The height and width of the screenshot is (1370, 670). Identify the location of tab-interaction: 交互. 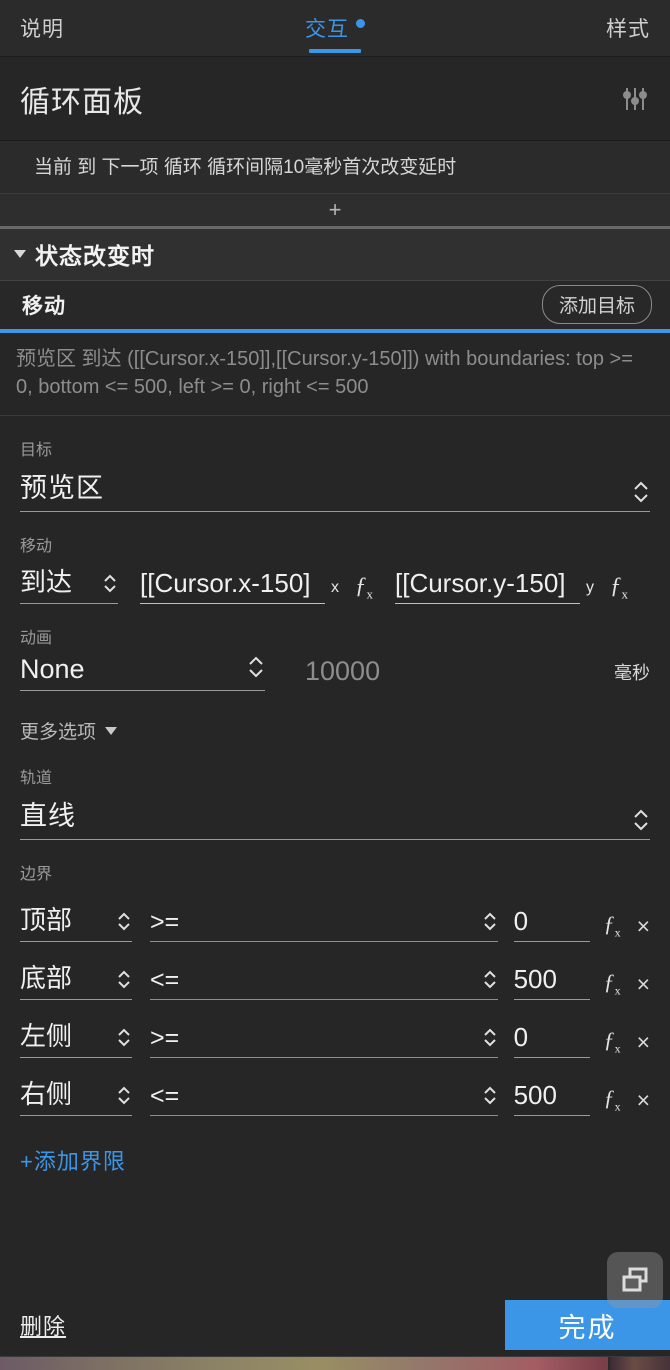
(335, 28).